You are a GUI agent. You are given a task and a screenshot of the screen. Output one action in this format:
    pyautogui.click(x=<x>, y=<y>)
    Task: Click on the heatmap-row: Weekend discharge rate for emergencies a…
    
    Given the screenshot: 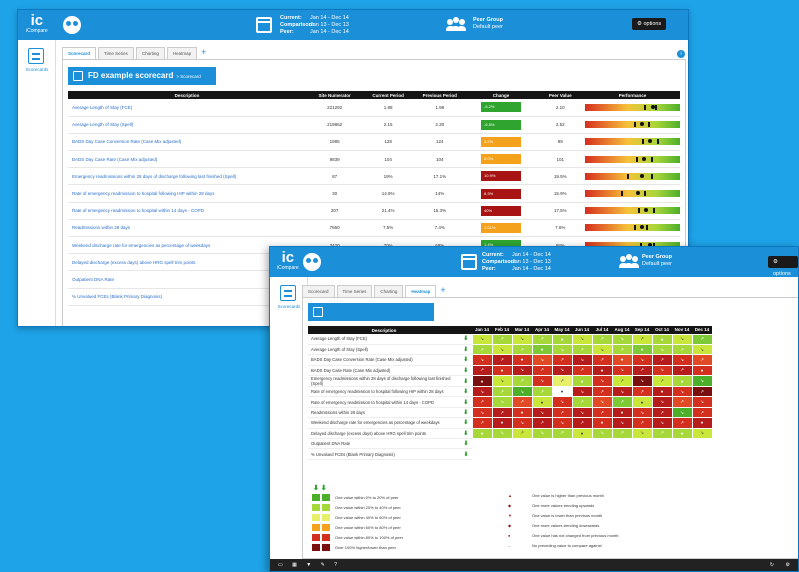 What is the action you would take?
    pyautogui.click(x=510, y=423)
    